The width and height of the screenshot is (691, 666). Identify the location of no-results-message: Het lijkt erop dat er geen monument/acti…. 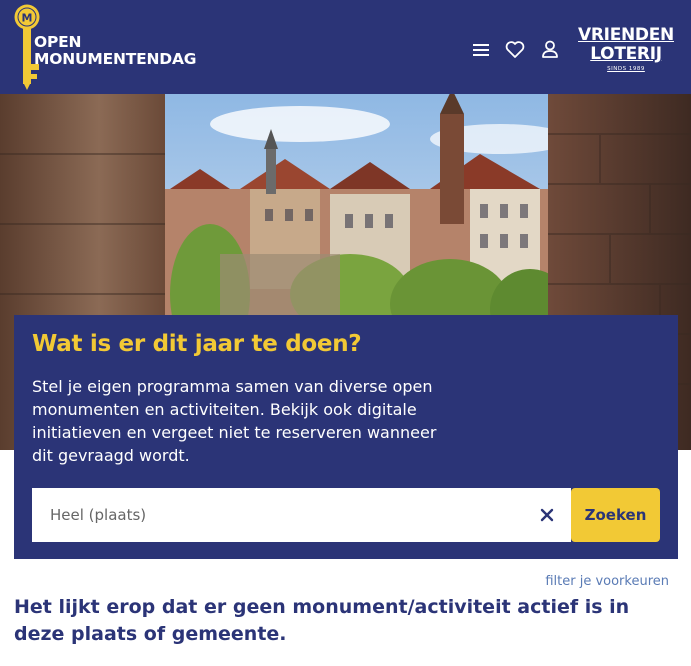
(322, 620).